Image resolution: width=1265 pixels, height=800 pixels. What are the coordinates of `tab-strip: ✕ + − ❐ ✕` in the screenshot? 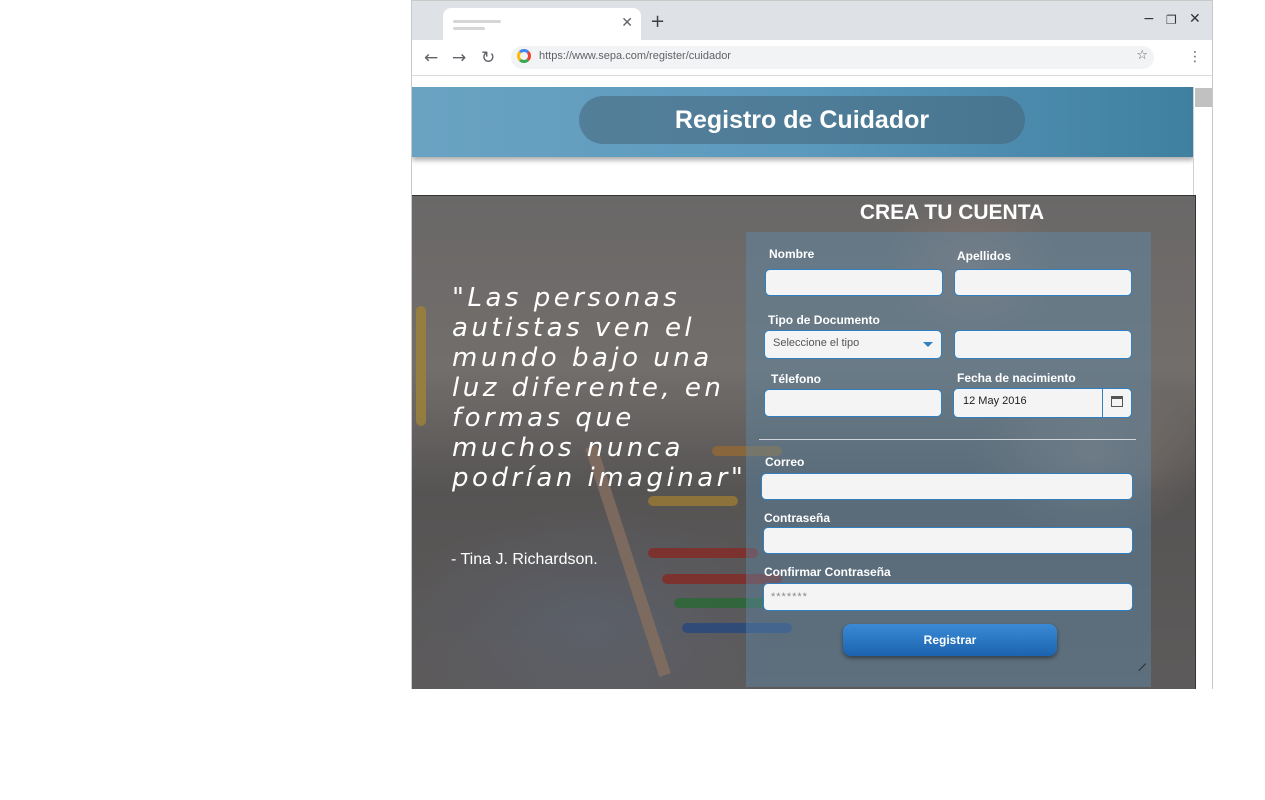 It's located at (812, 20).